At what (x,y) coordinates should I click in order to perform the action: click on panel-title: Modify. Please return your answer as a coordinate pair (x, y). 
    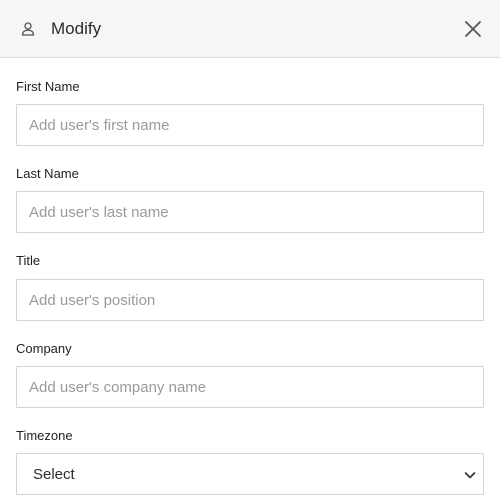
    Looking at the image, I should click on (76, 28).